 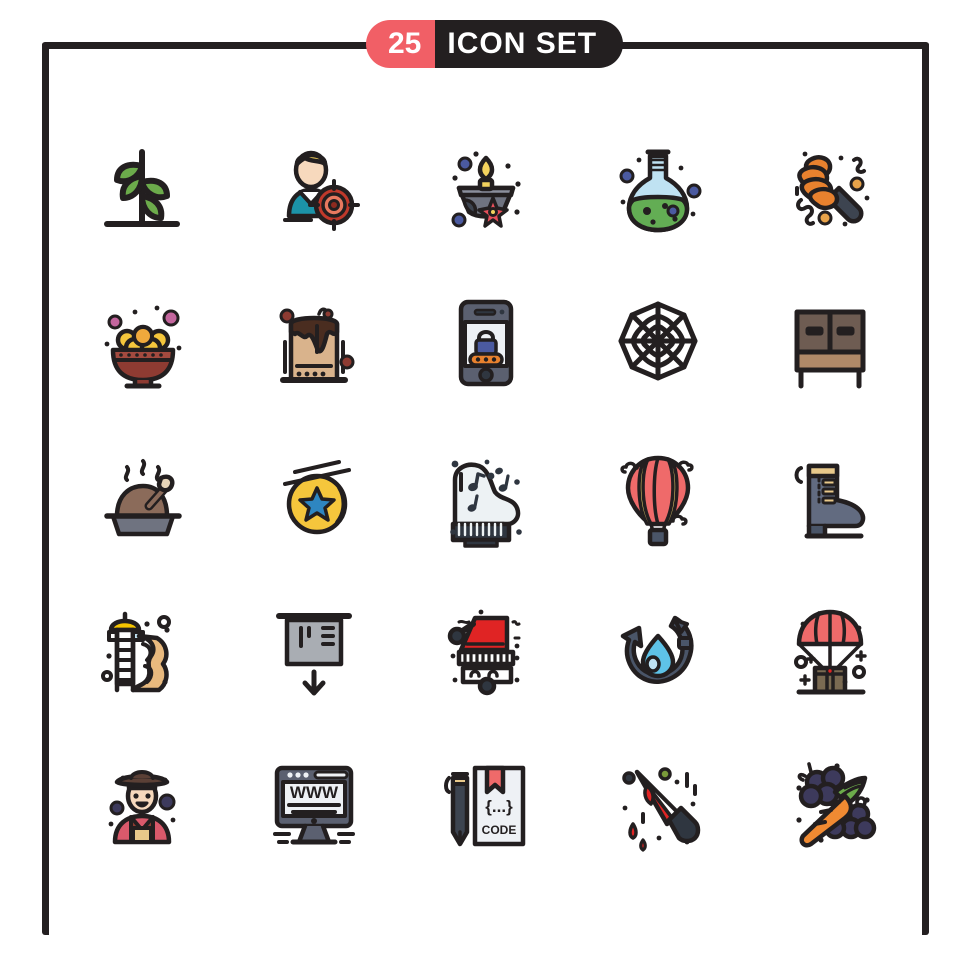 I want to click on icon-cell-22: WWW, so click(x=314, y=803).